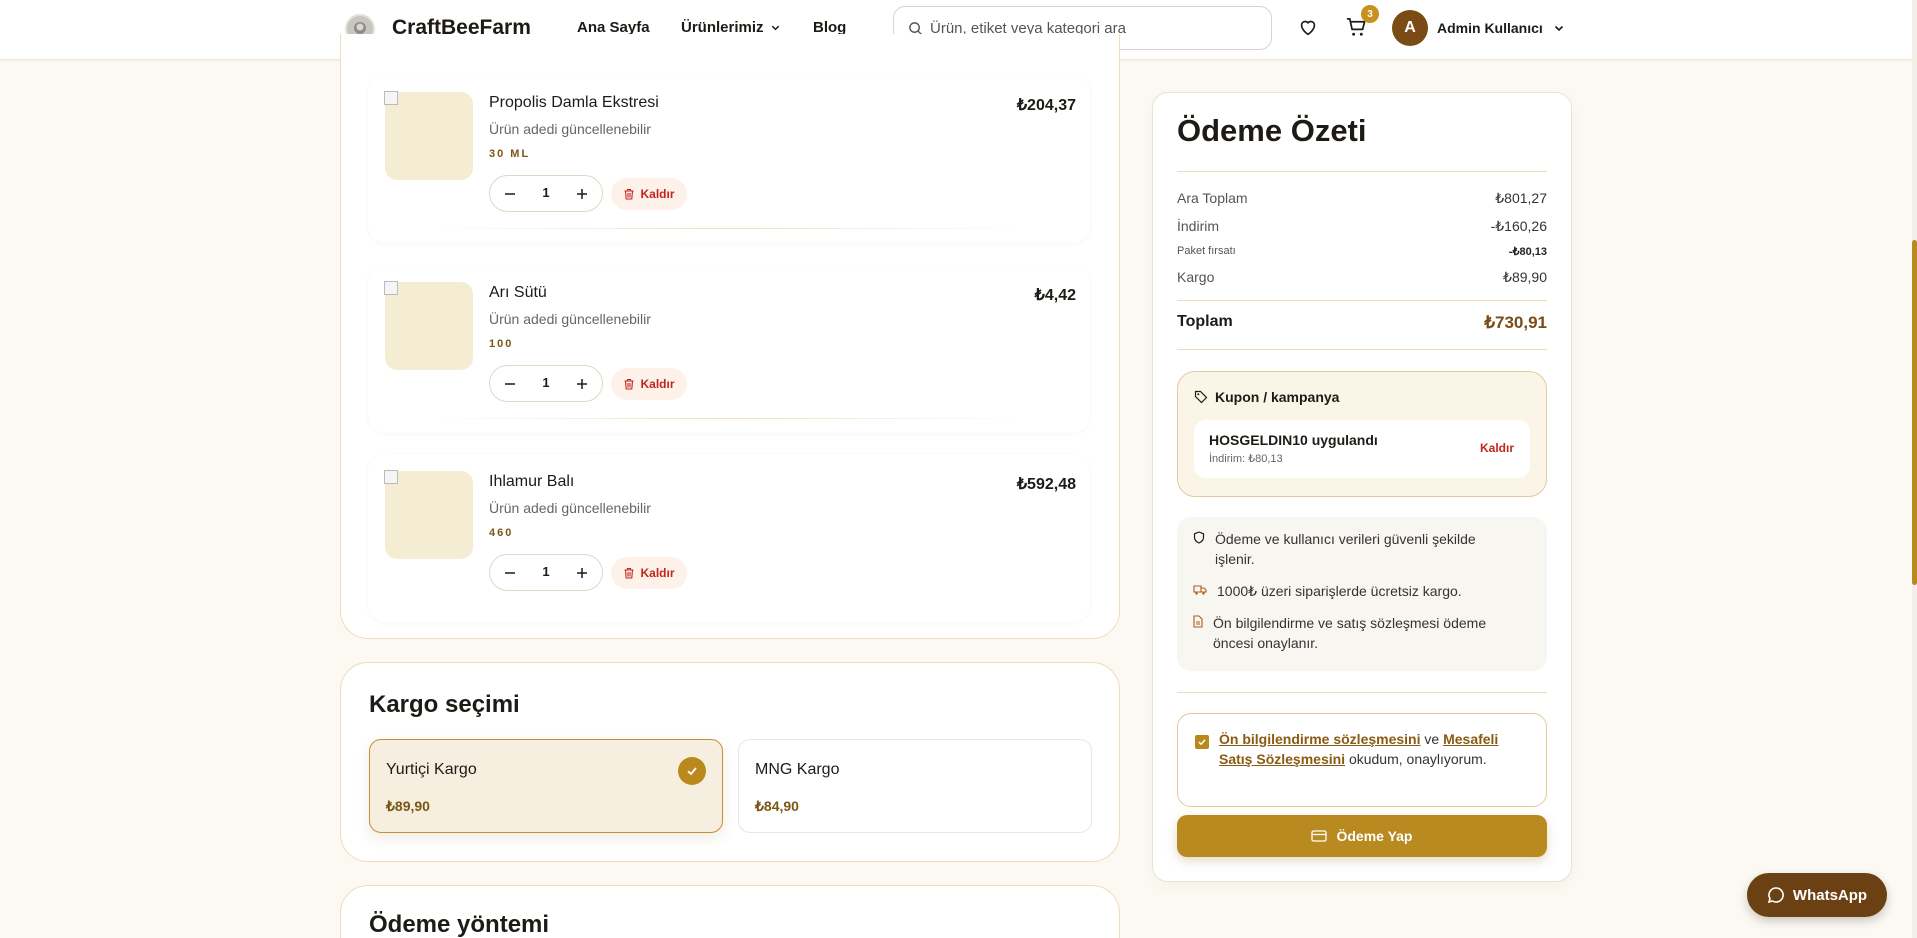 The image size is (1917, 938). I want to click on page-scrollbar, so click(1914, 469).